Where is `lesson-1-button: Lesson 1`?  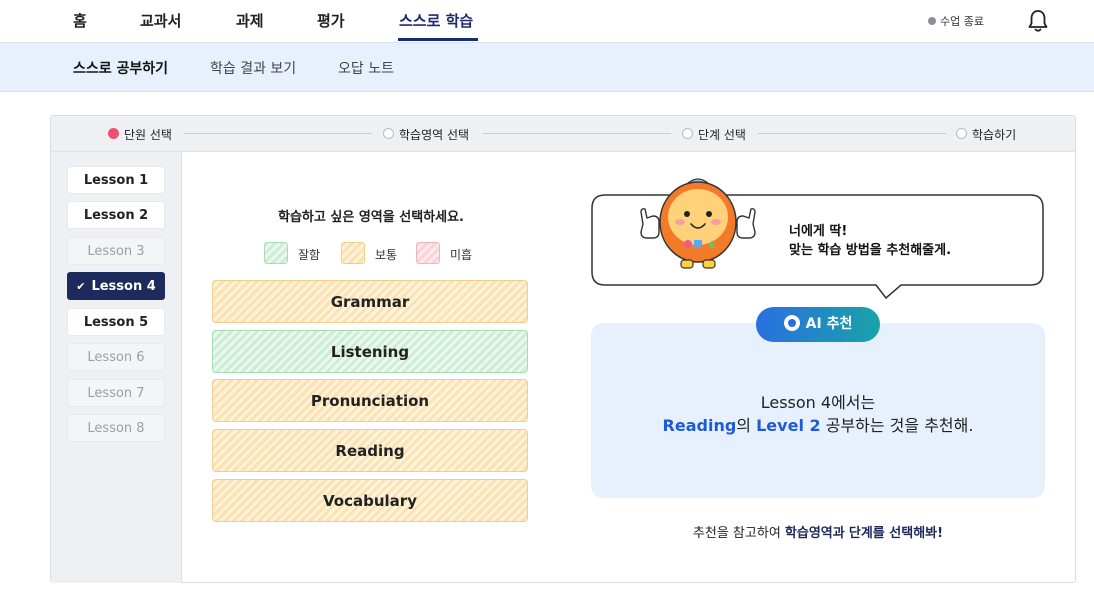 lesson-1-button: Lesson 1 is located at coordinates (116, 180).